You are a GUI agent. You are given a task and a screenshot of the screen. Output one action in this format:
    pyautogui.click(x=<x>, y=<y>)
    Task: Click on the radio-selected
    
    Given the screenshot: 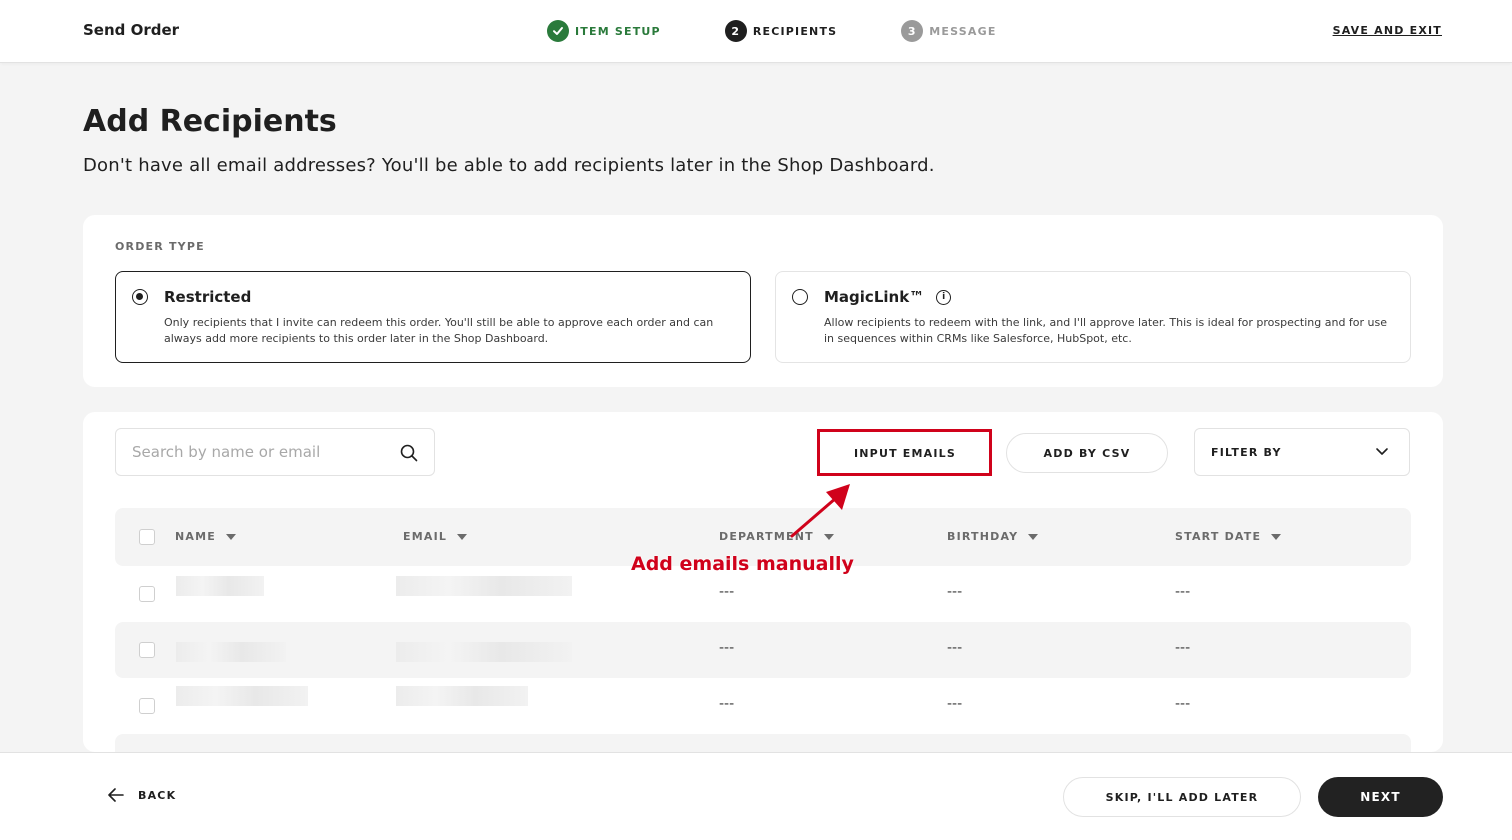 What is the action you would take?
    pyautogui.click(x=140, y=297)
    